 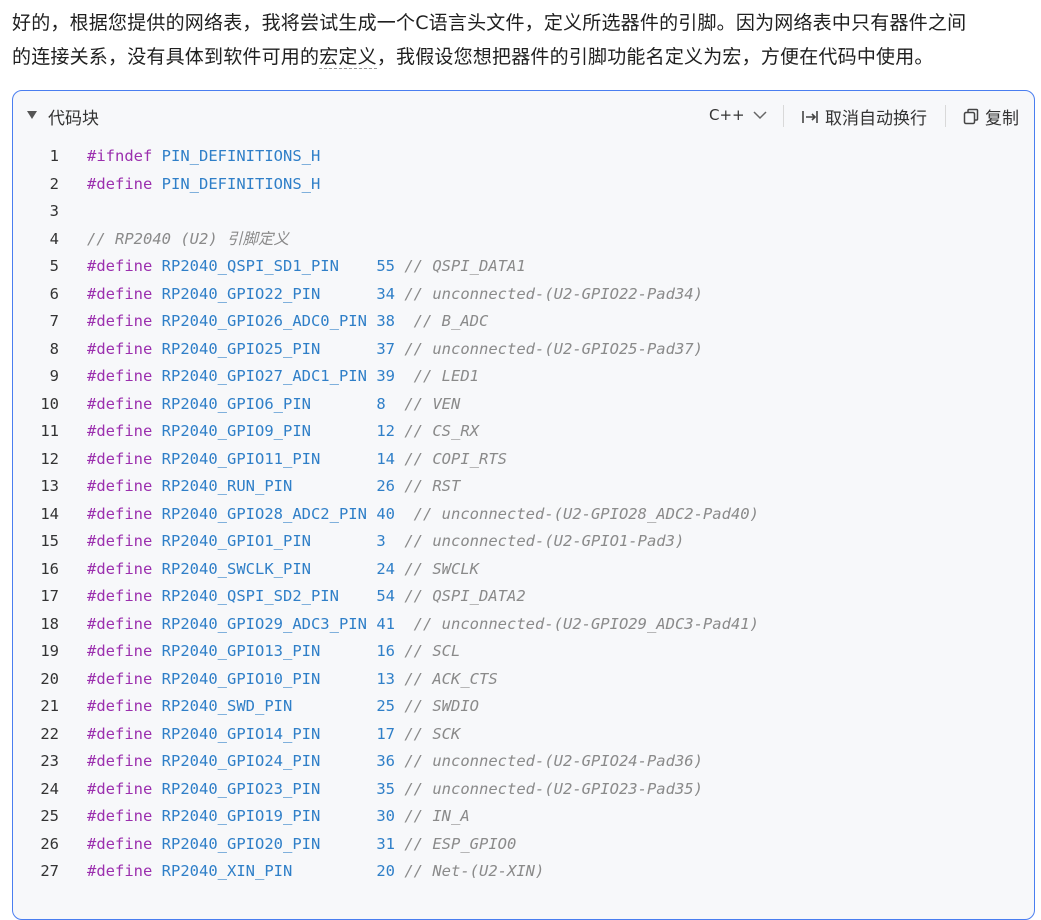 I want to click on macro-name: RP2040_GPIO20_PIN, so click(x=241, y=843).